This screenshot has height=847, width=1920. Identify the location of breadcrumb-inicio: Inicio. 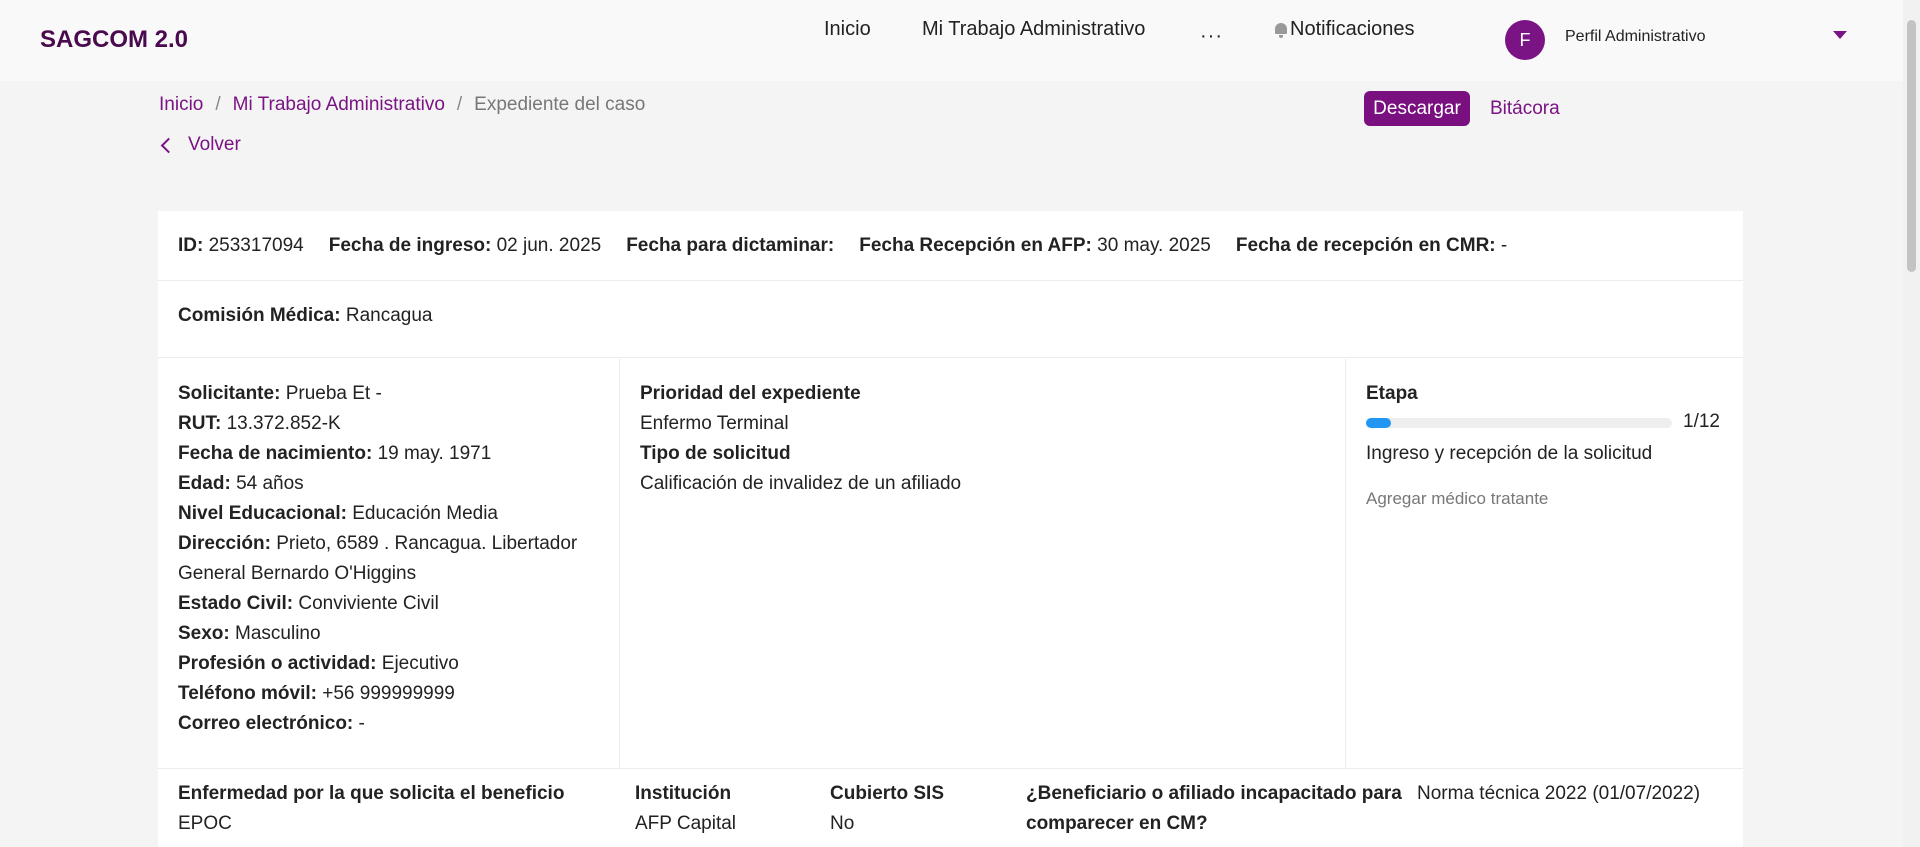
(181, 105).